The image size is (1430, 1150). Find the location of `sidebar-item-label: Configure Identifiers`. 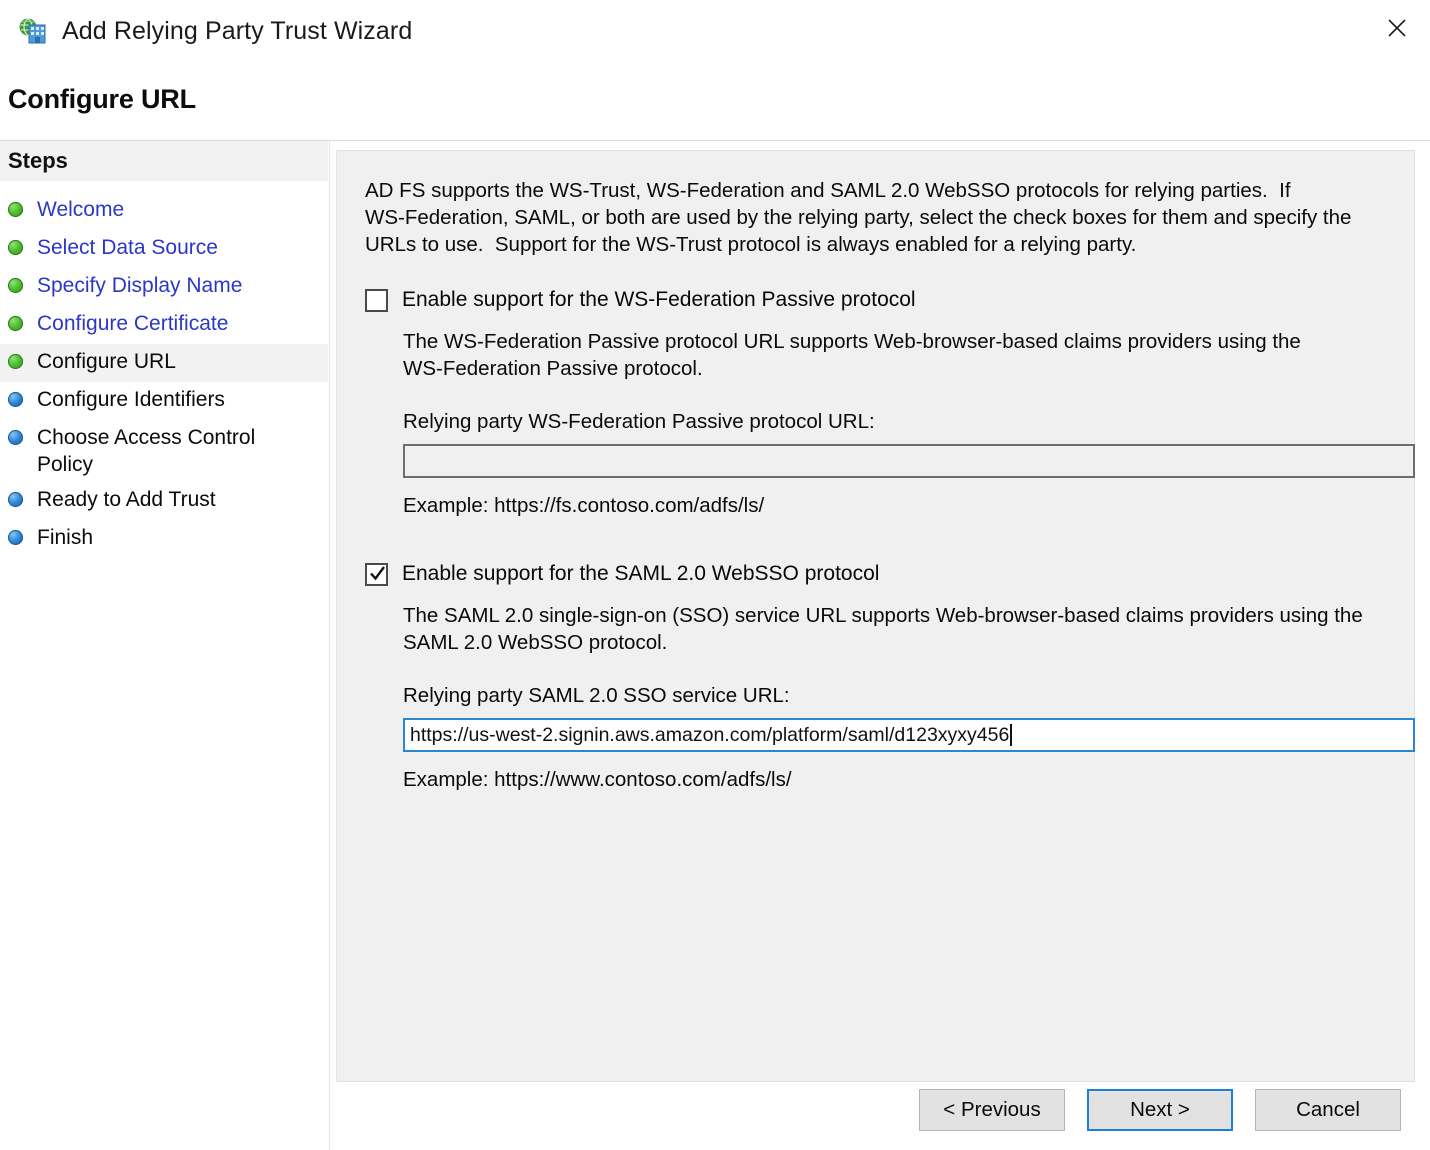

sidebar-item-label: Configure Identifiers is located at coordinates (131, 399).